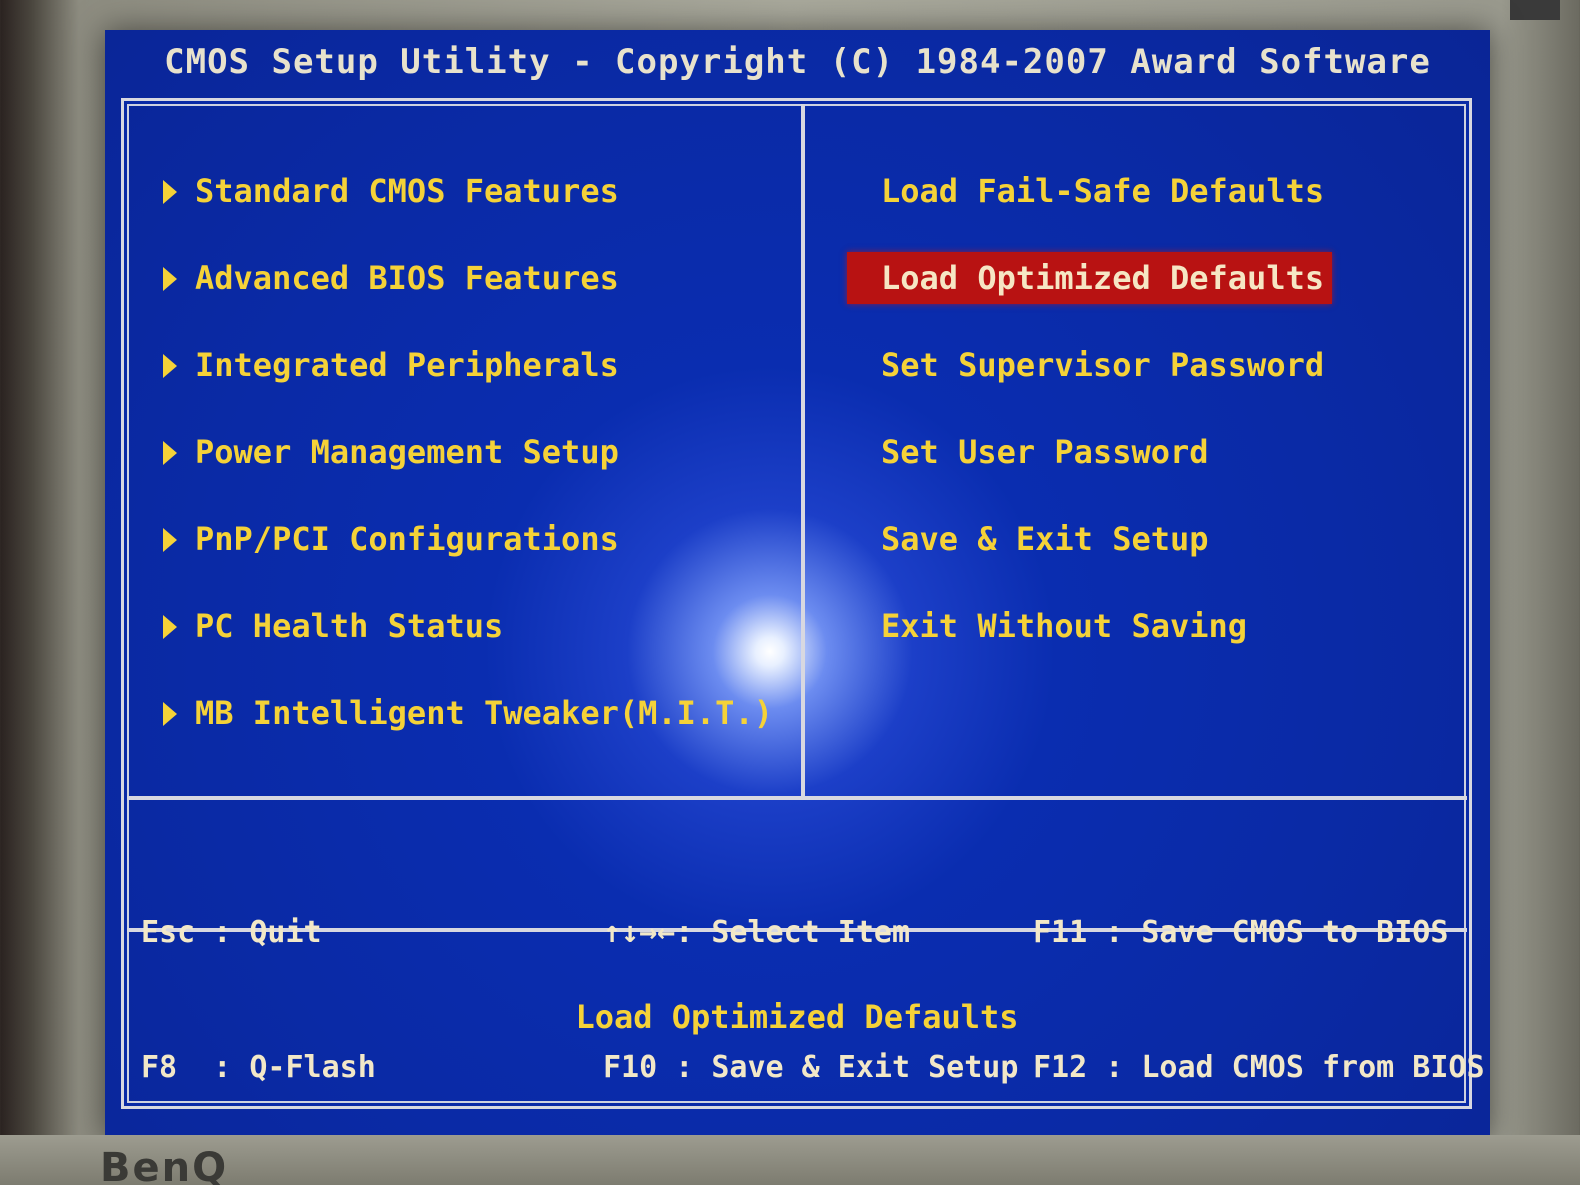 The height and width of the screenshot is (1185, 1580). Describe the element at coordinates (164, 1165) in the screenshot. I see `monitor-brand-logo: BenQ` at that location.